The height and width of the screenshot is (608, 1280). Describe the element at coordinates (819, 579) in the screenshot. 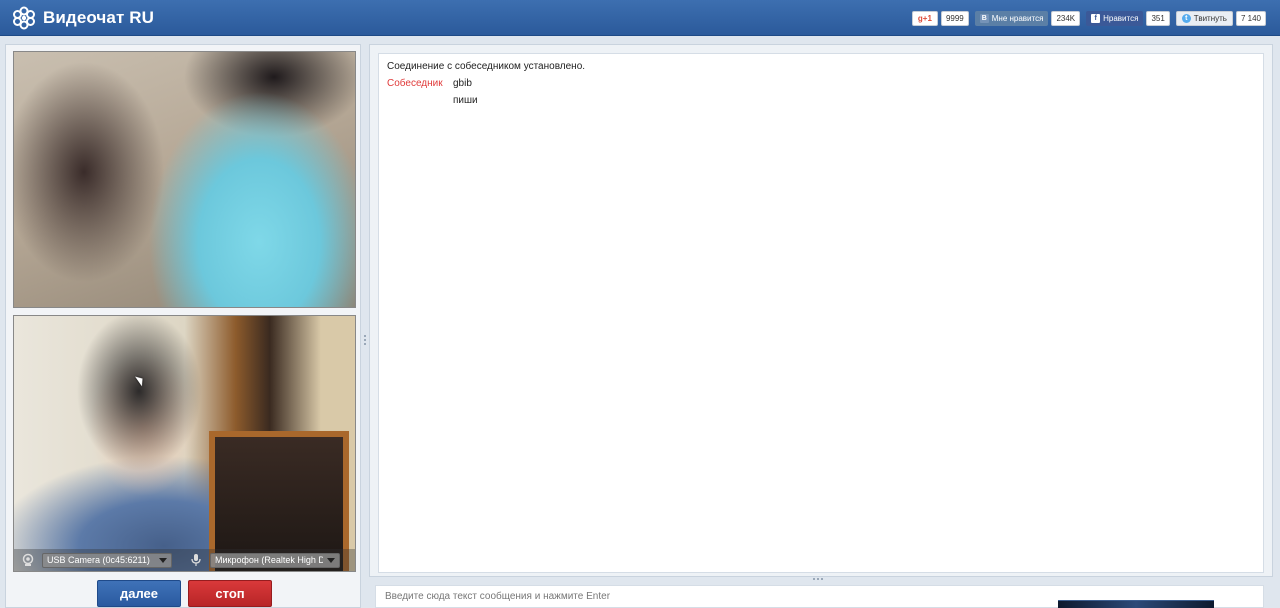

I see `chat-resize-handle` at that location.